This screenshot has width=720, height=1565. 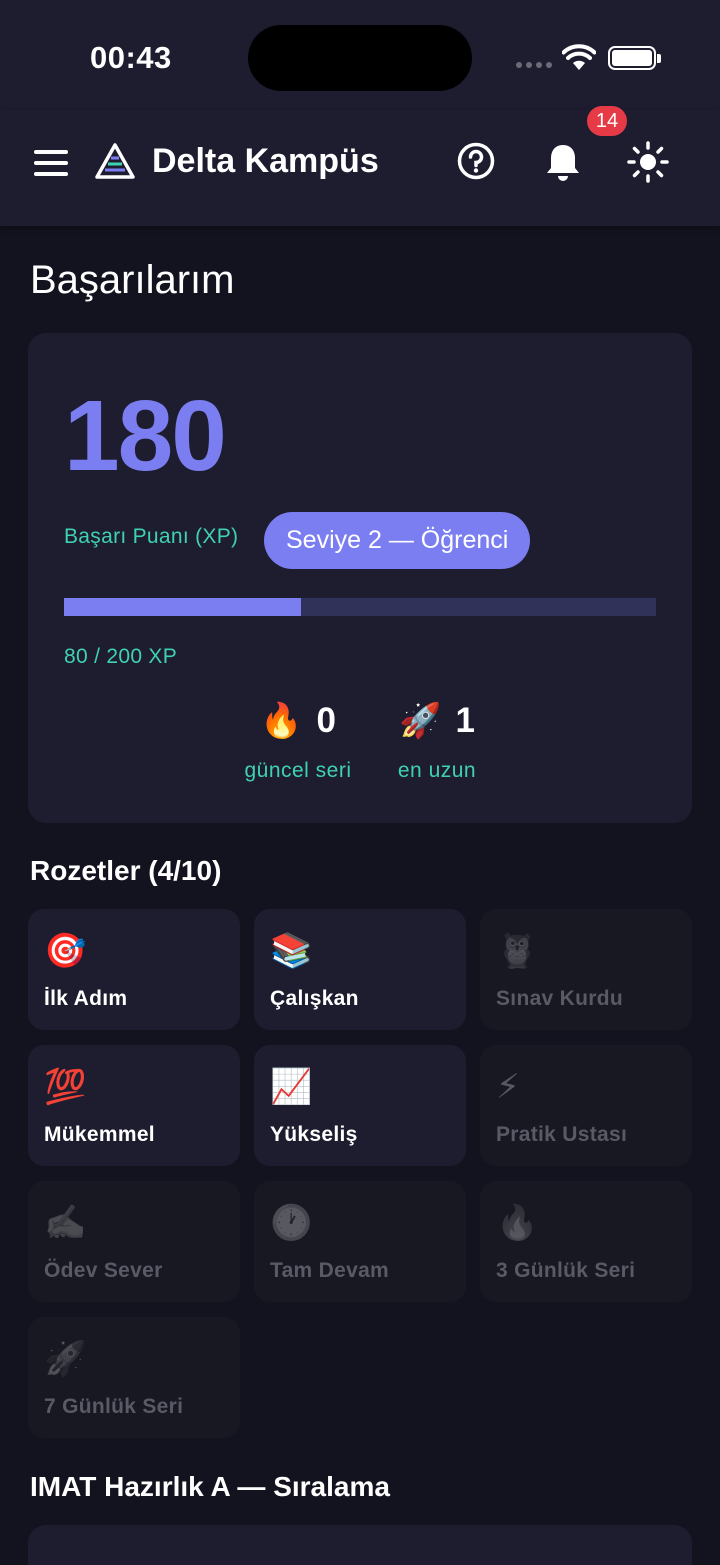 I want to click on xp-progress-text: 80 / 200 XP, so click(x=121, y=656).